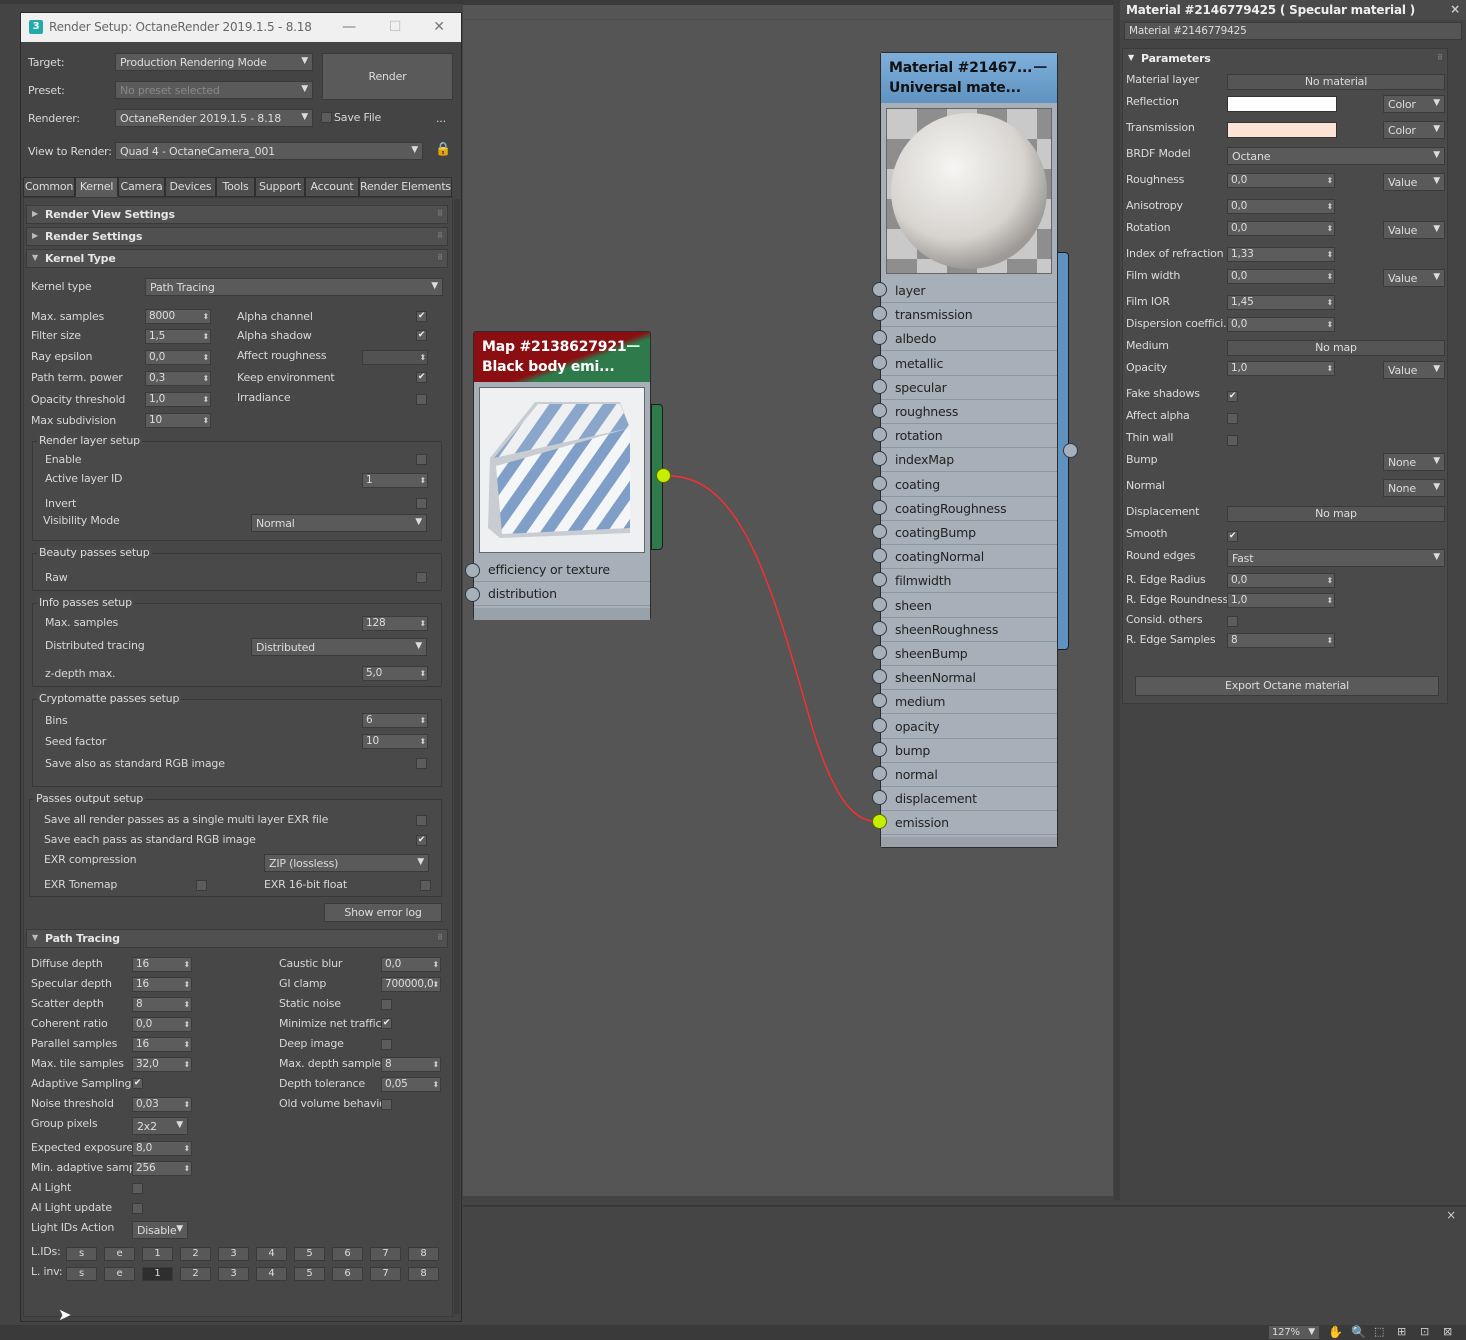  Describe the element at coordinates (1447, 1331) in the screenshot. I see `fit-view-icon: ⊠` at that location.